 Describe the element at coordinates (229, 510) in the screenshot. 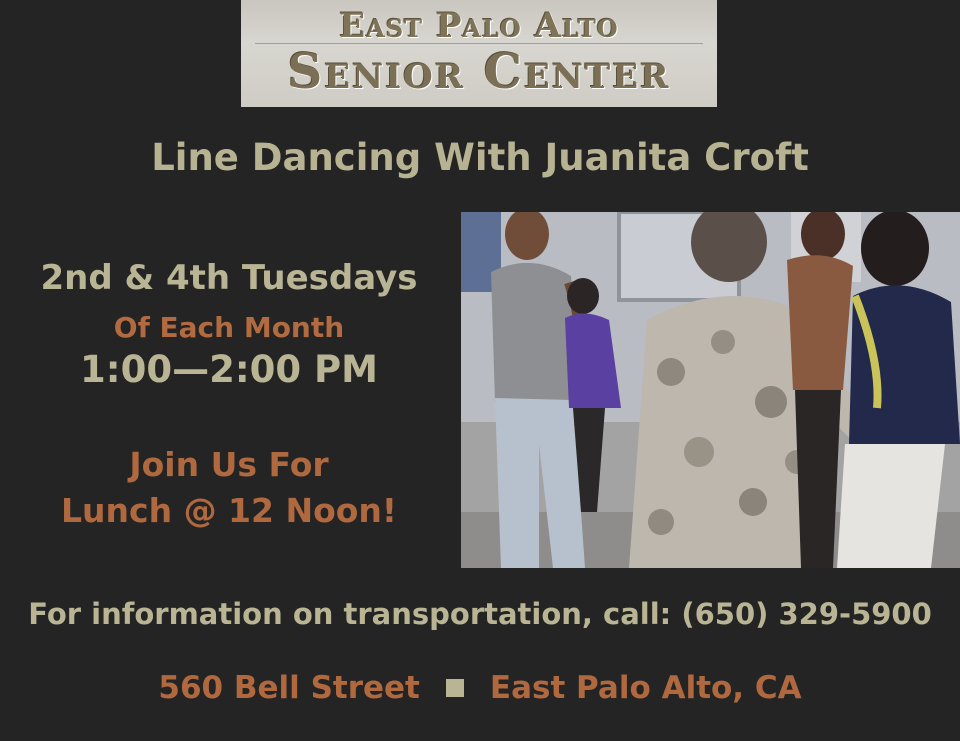

I see `lunch-invite-line2: Lunch @ 12 Noon!` at that location.